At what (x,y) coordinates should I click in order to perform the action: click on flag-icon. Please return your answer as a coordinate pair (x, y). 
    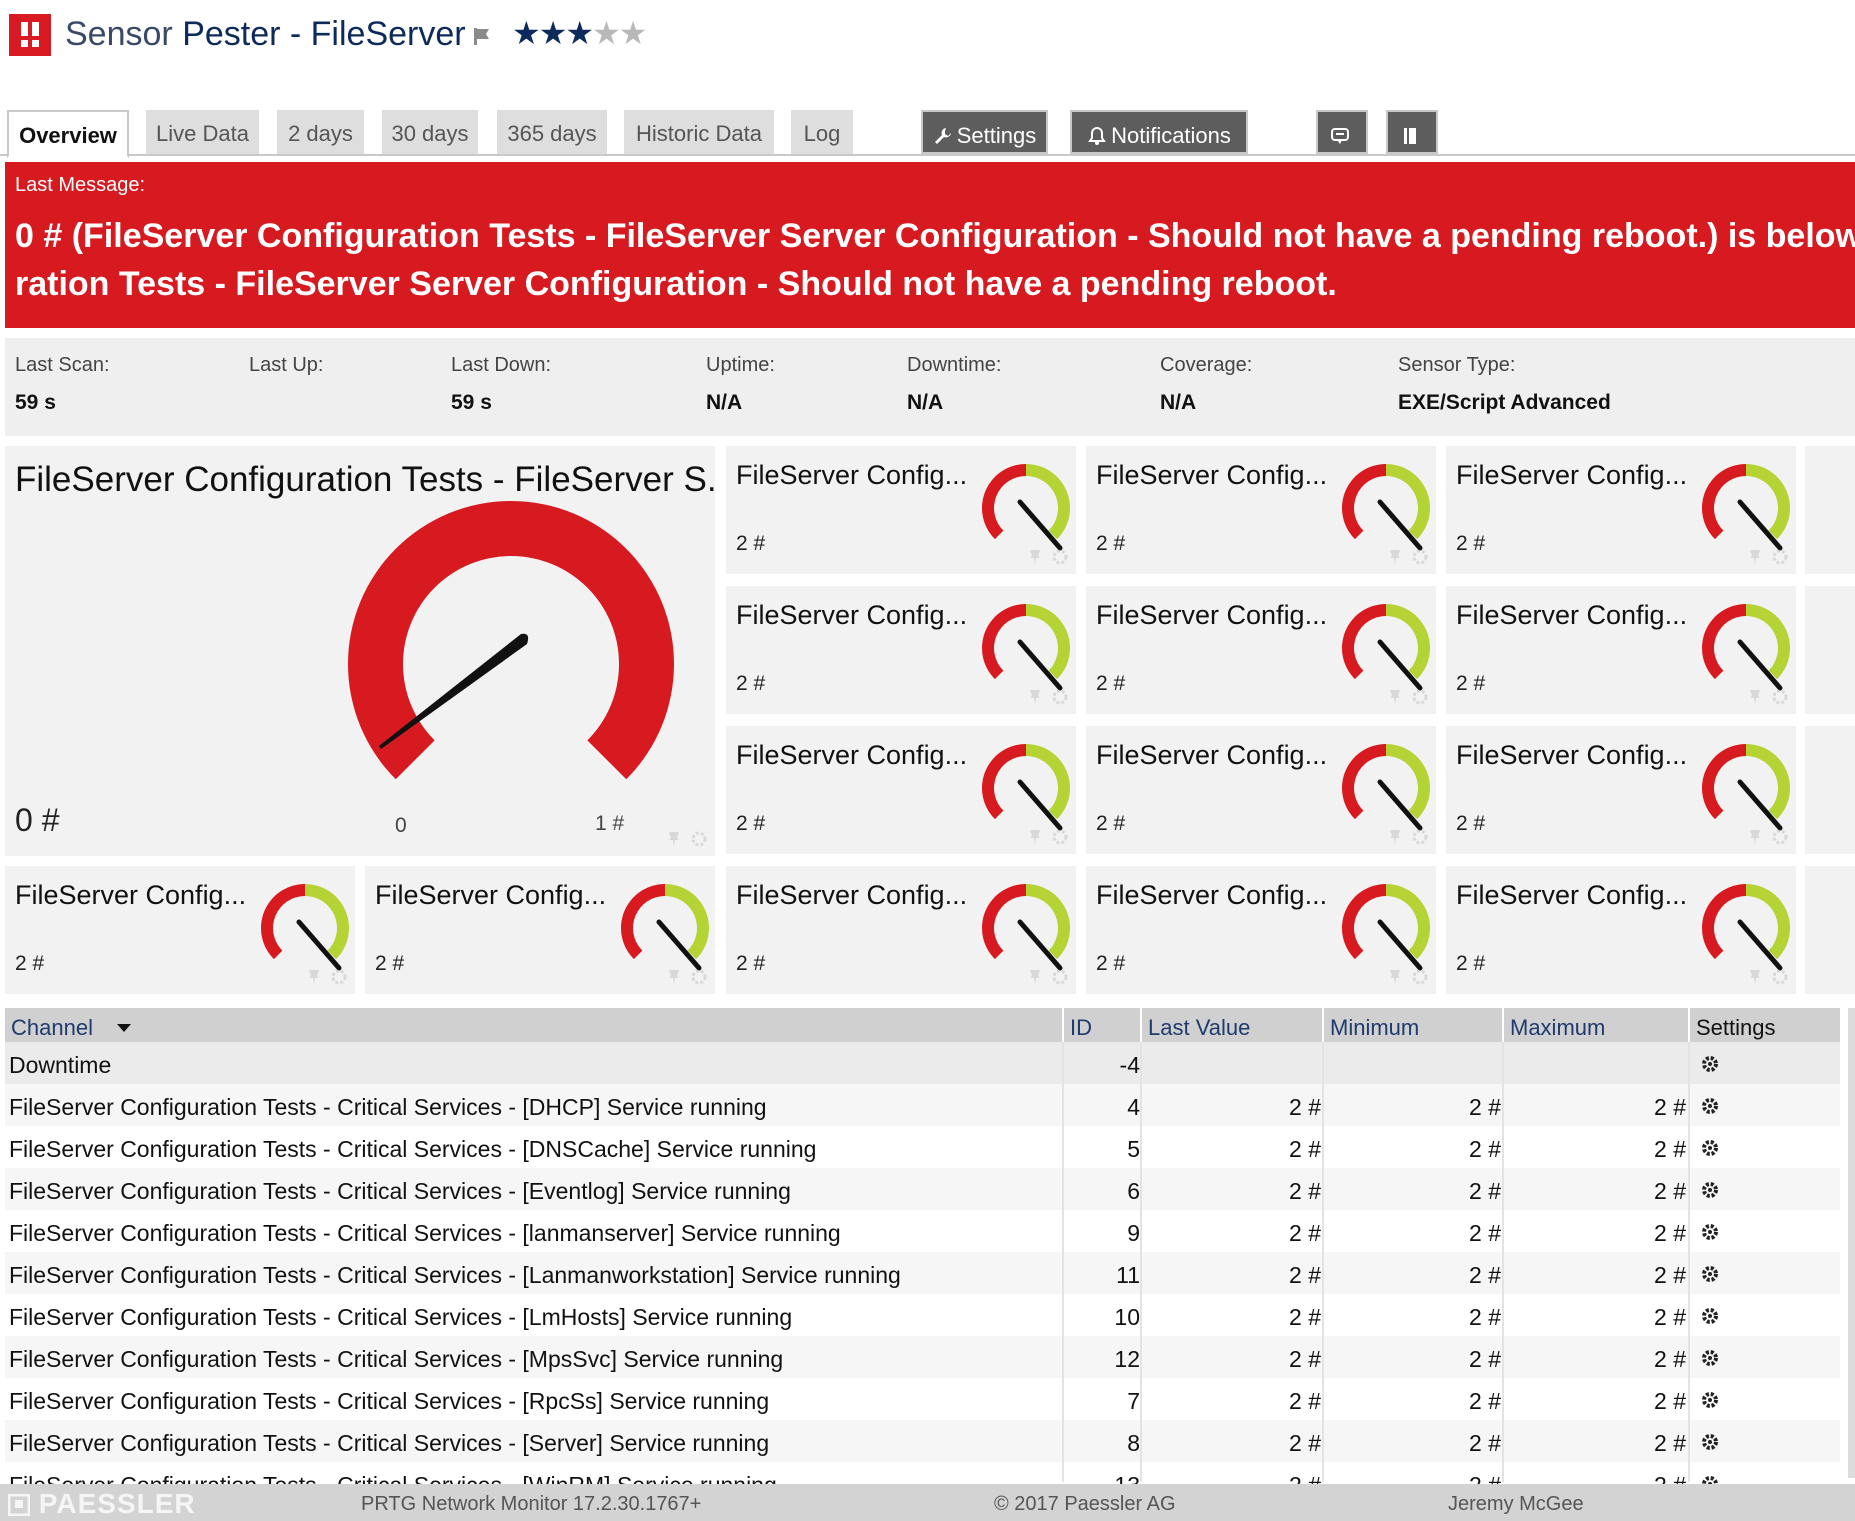
    Looking at the image, I should click on (482, 36).